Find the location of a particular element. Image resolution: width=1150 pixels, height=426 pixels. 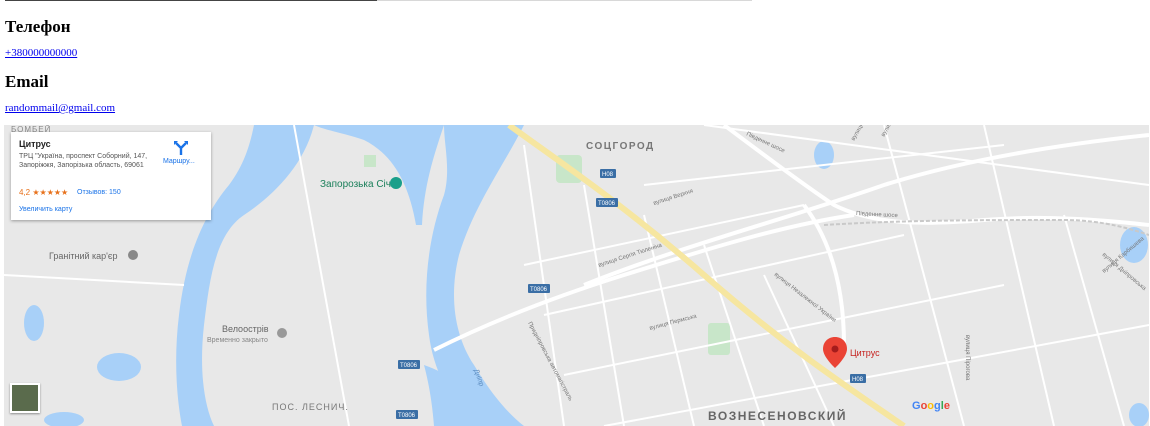

road-shield-t0806-2: Т0806 is located at coordinates (539, 288).